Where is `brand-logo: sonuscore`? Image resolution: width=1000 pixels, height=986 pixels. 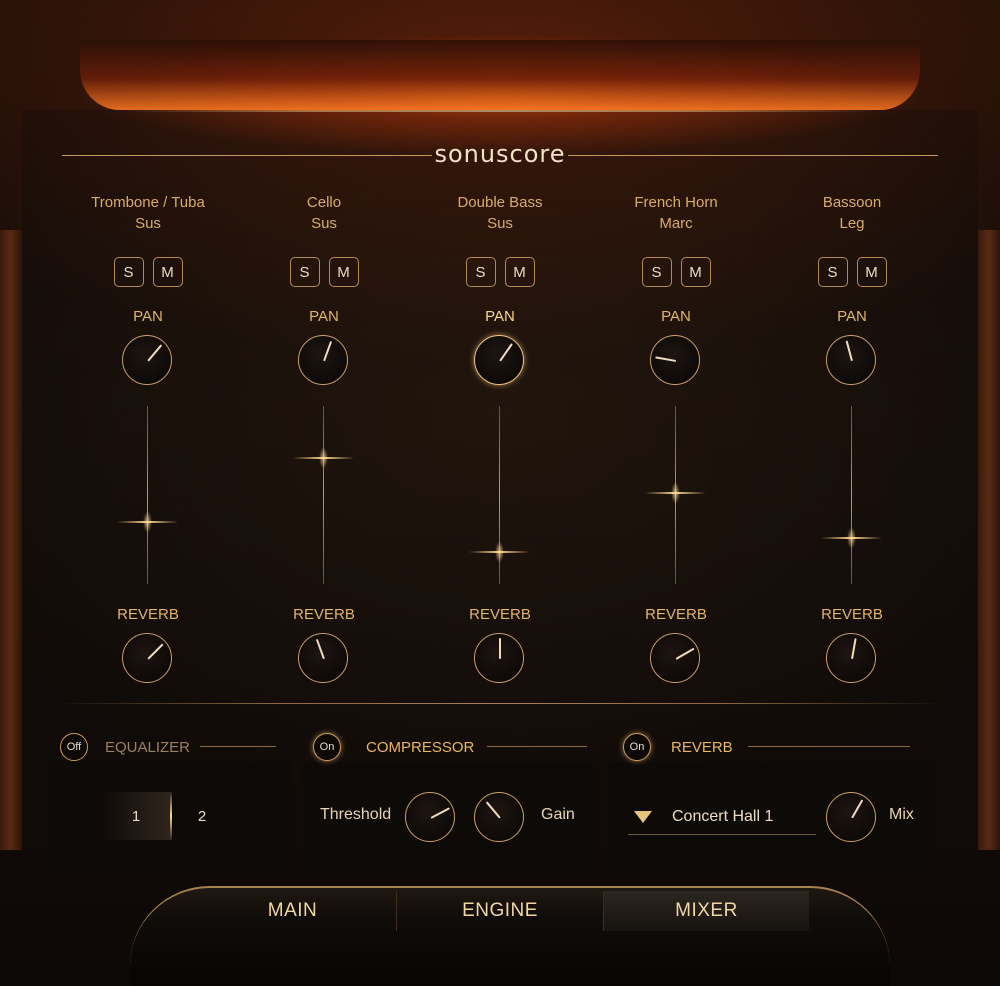
brand-logo: sonuscore is located at coordinates (500, 154).